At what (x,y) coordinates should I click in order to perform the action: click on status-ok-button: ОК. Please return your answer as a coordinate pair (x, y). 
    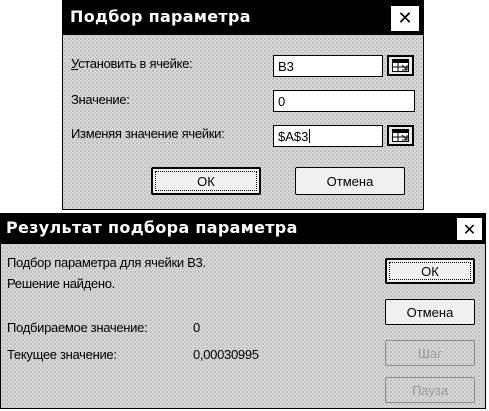
    Looking at the image, I should click on (430, 271).